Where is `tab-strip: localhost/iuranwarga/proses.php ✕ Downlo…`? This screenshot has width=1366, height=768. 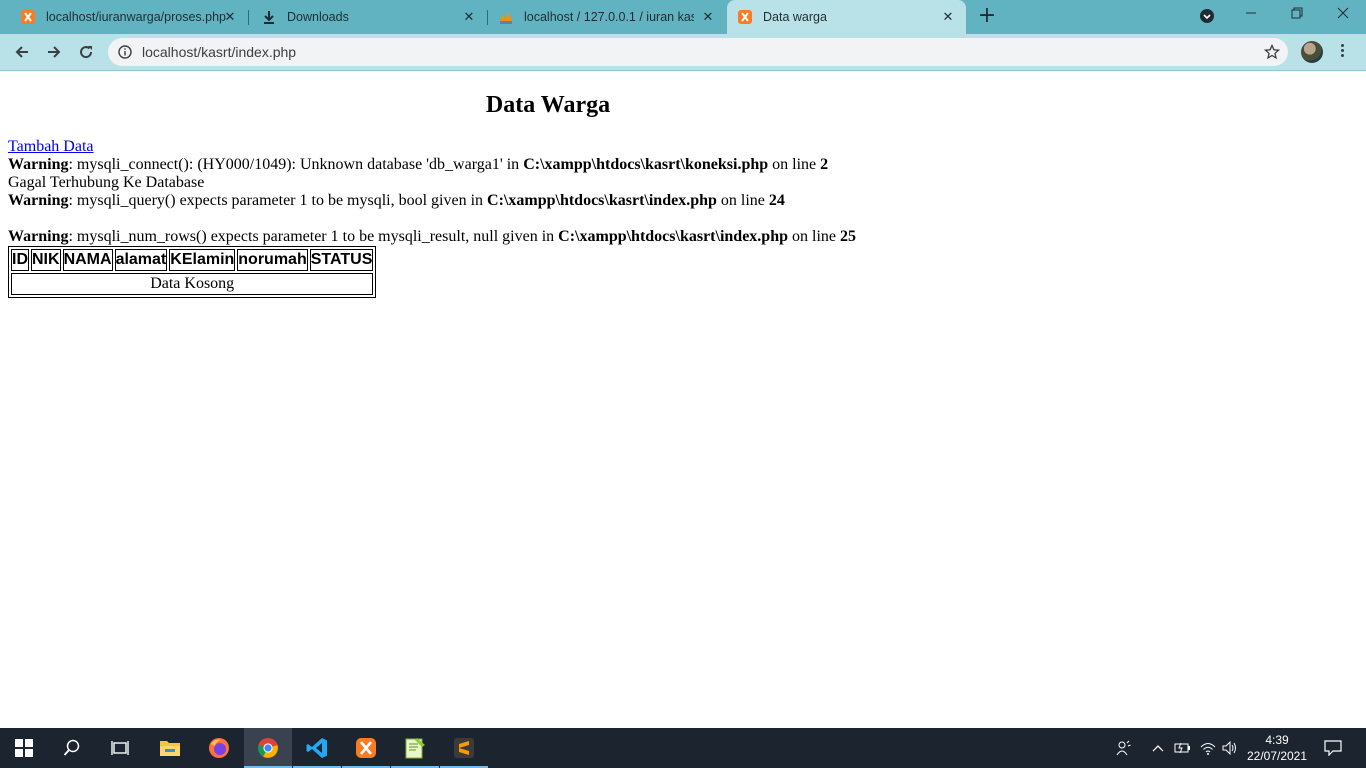 tab-strip: localhost/iuranwarga/proses.php ✕ Downlo… is located at coordinates (683, 17).